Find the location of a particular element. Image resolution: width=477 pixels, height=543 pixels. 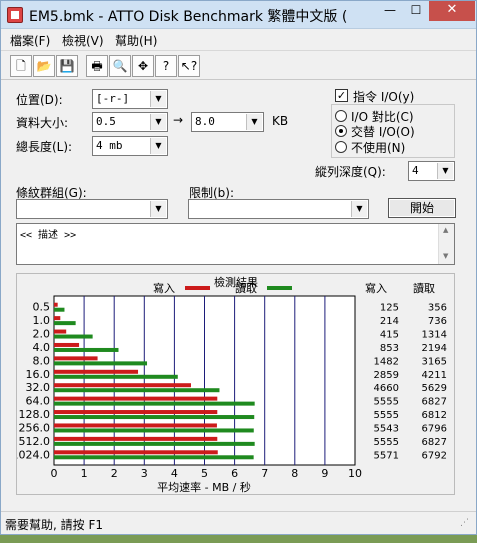

new-file-icon: 🗋 is located at coordinates (21, 66).